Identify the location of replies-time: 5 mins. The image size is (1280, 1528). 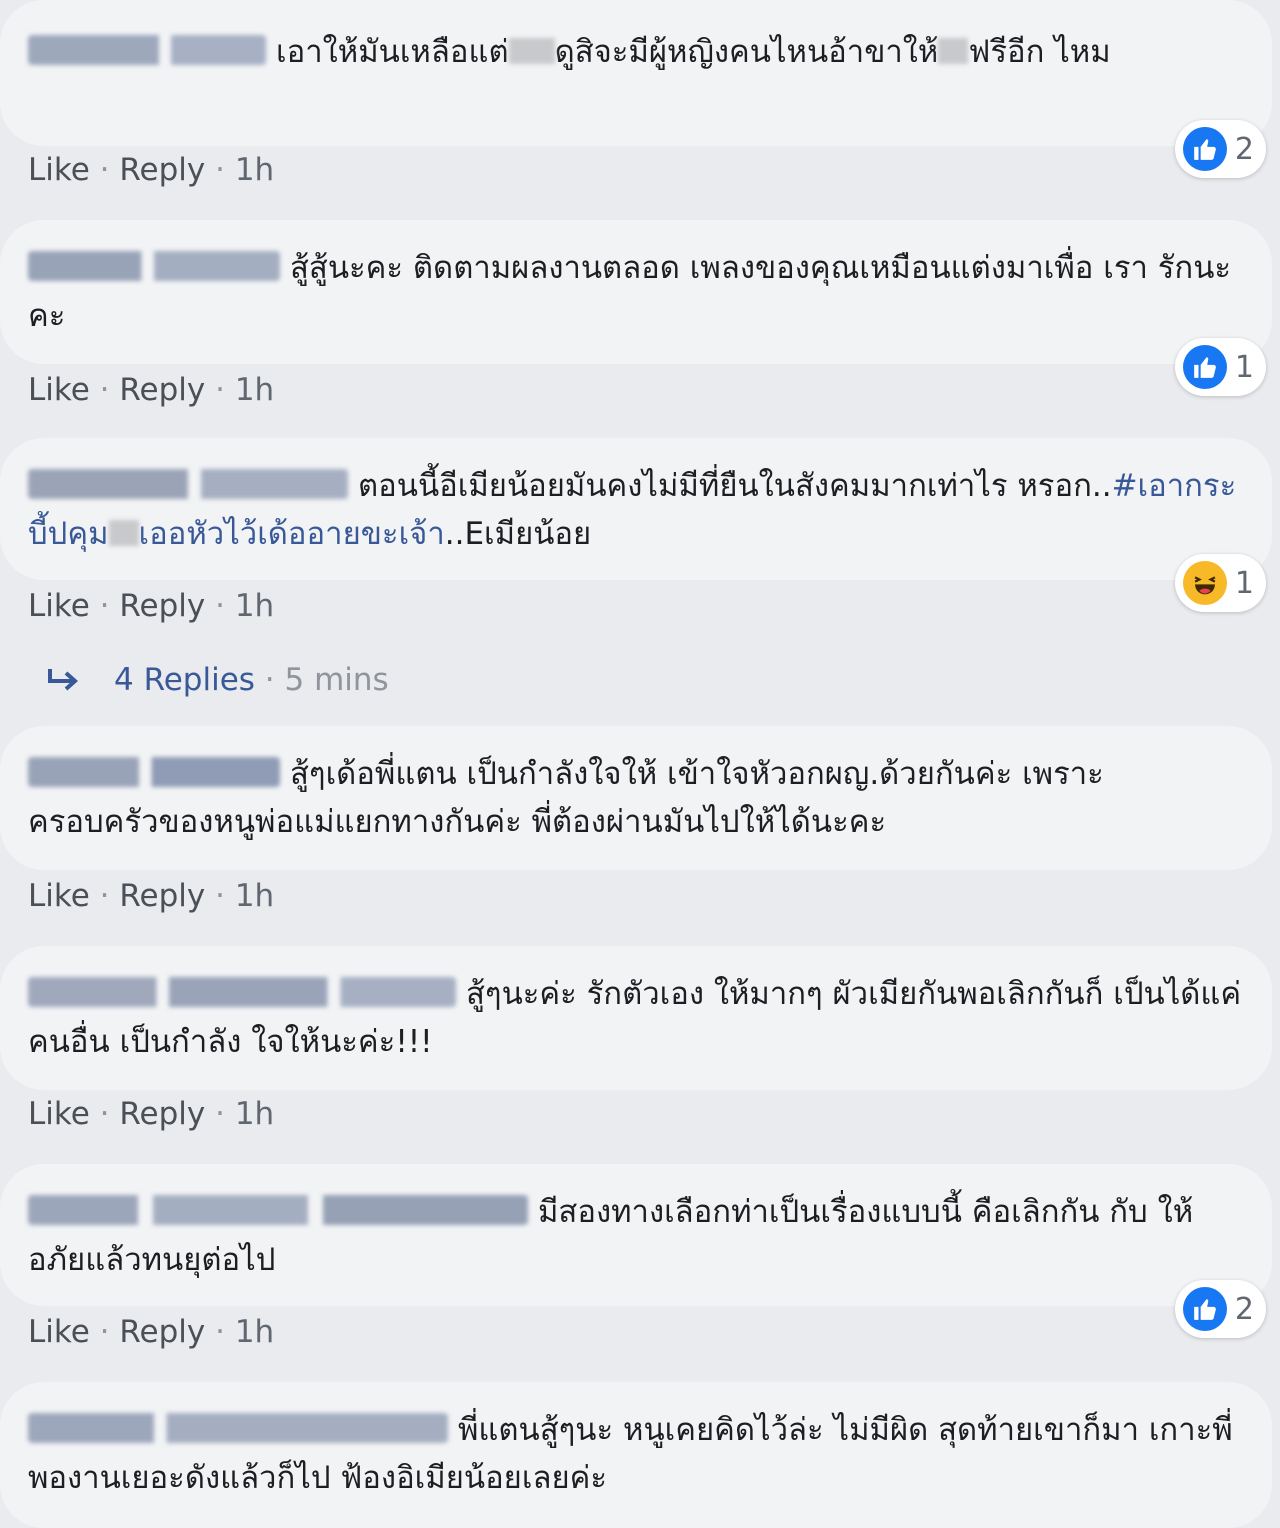
(336, 680).